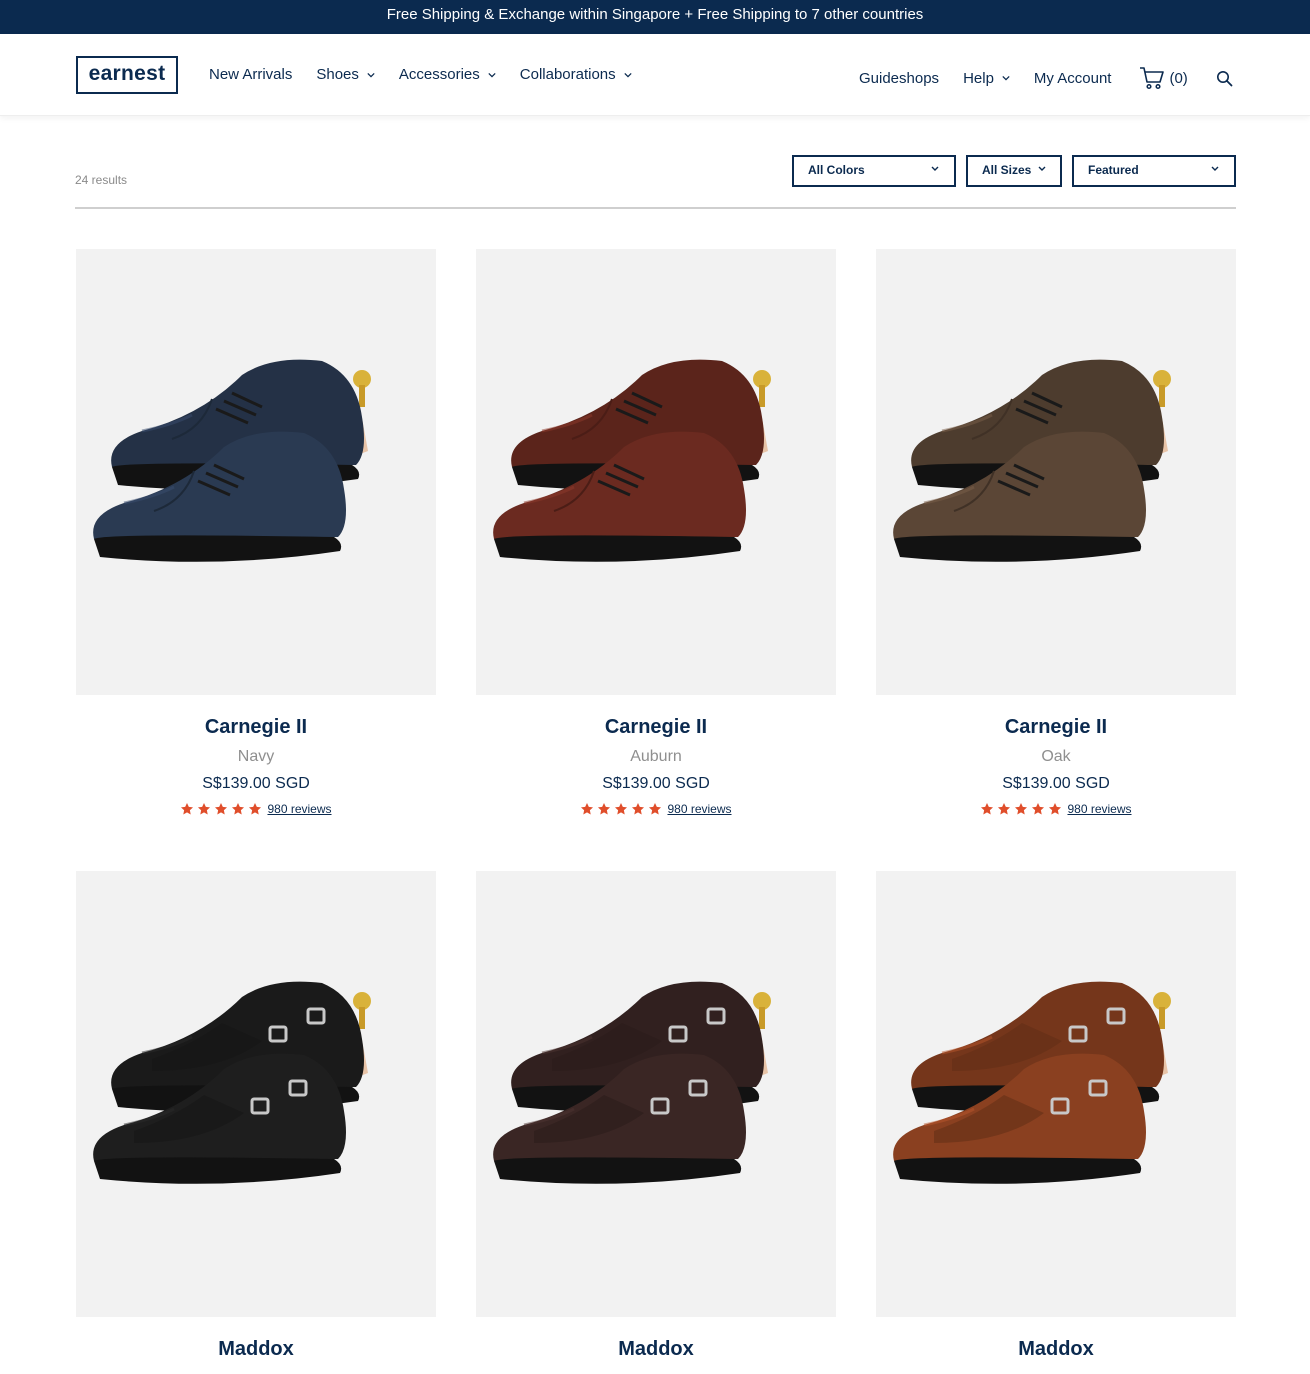  I want to click on nav-label: Help, so click(978, 78).